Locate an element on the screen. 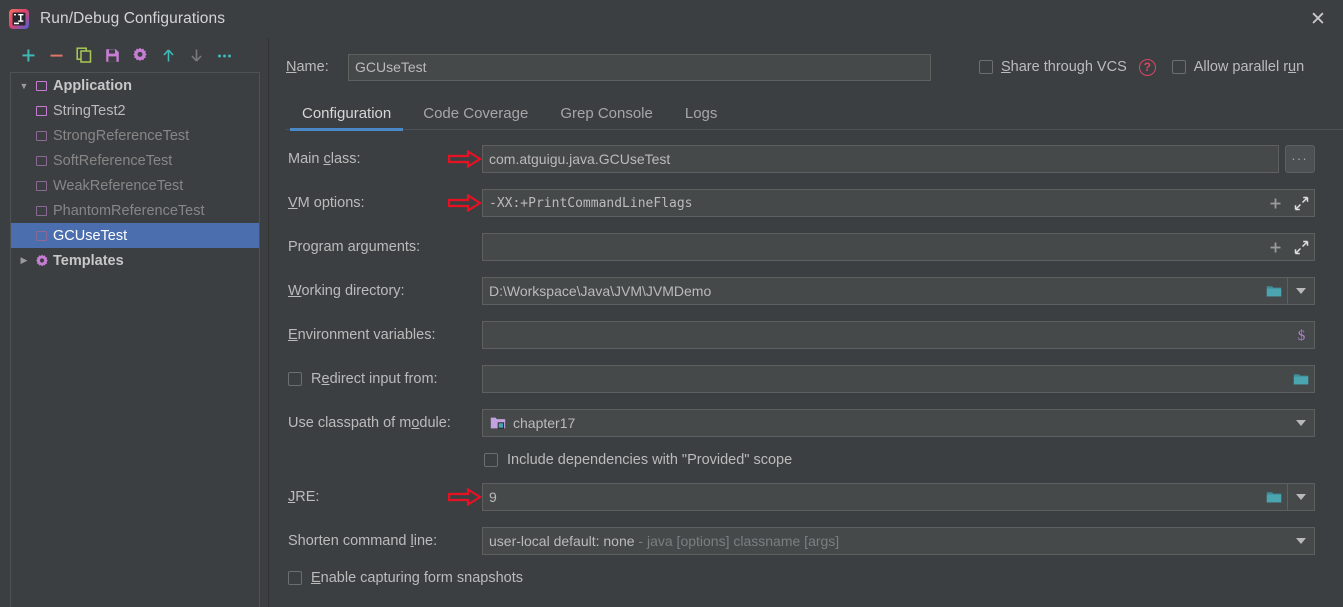 The width and height of the screenshot is (1343, 607). use-classpath-dropdown-button is located at coordinates (1301, 423).